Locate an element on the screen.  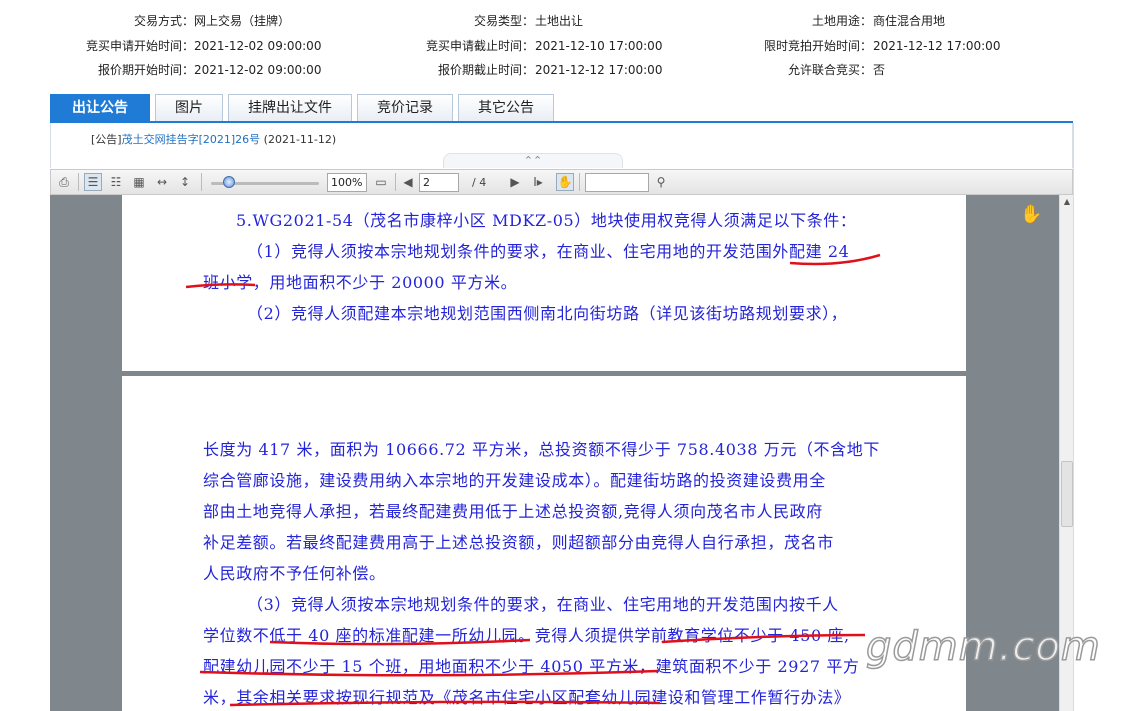
collapse-toggle: ⌃⌃ is located at coordinates (533, 160).